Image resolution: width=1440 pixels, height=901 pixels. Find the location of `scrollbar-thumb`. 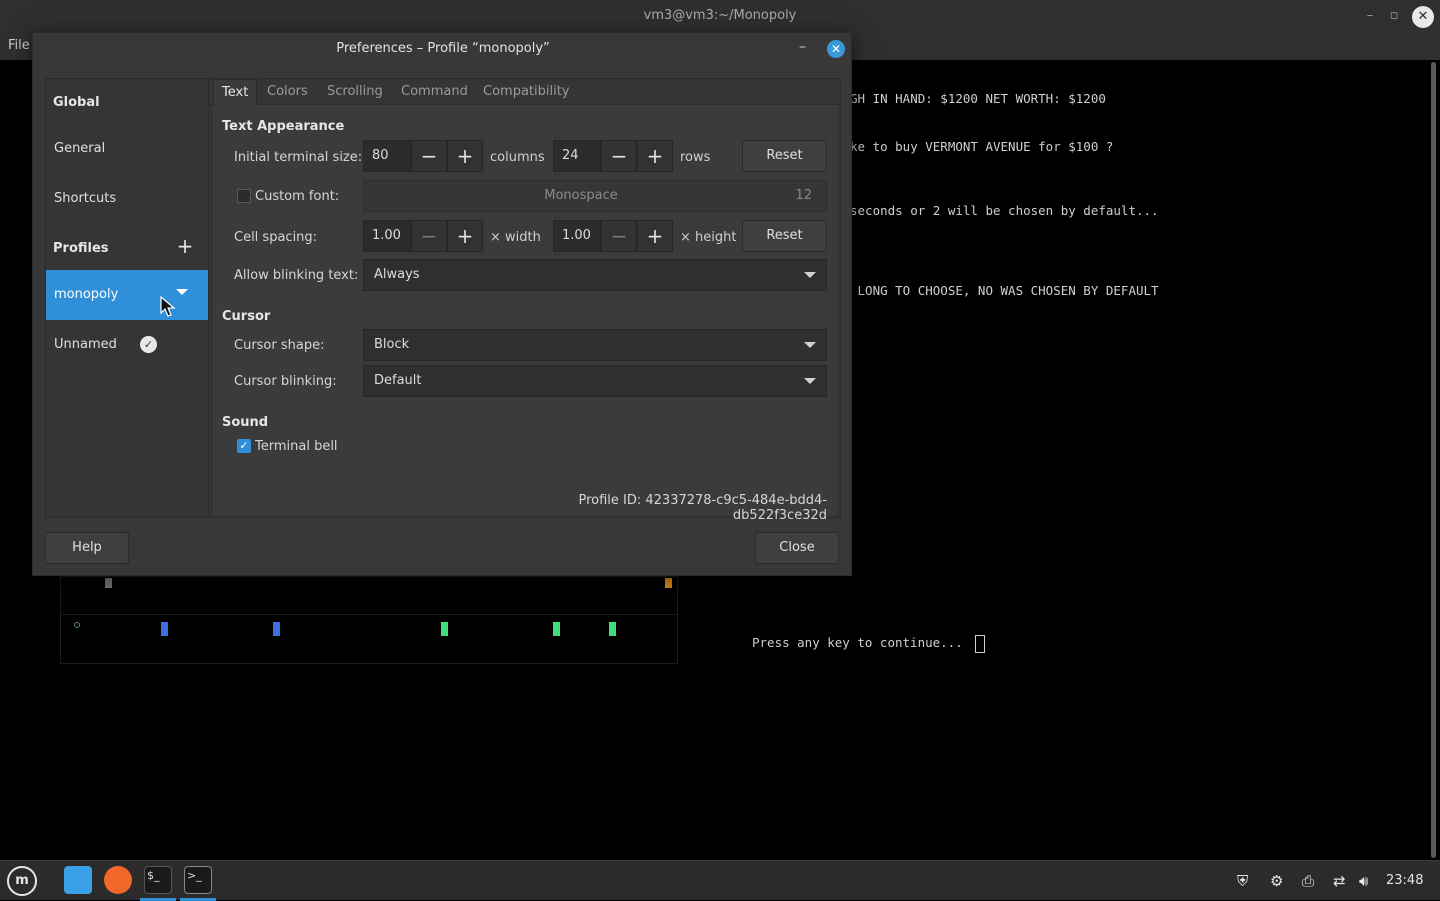

scrollbar-thumb is located at coordinates (1433, 460).